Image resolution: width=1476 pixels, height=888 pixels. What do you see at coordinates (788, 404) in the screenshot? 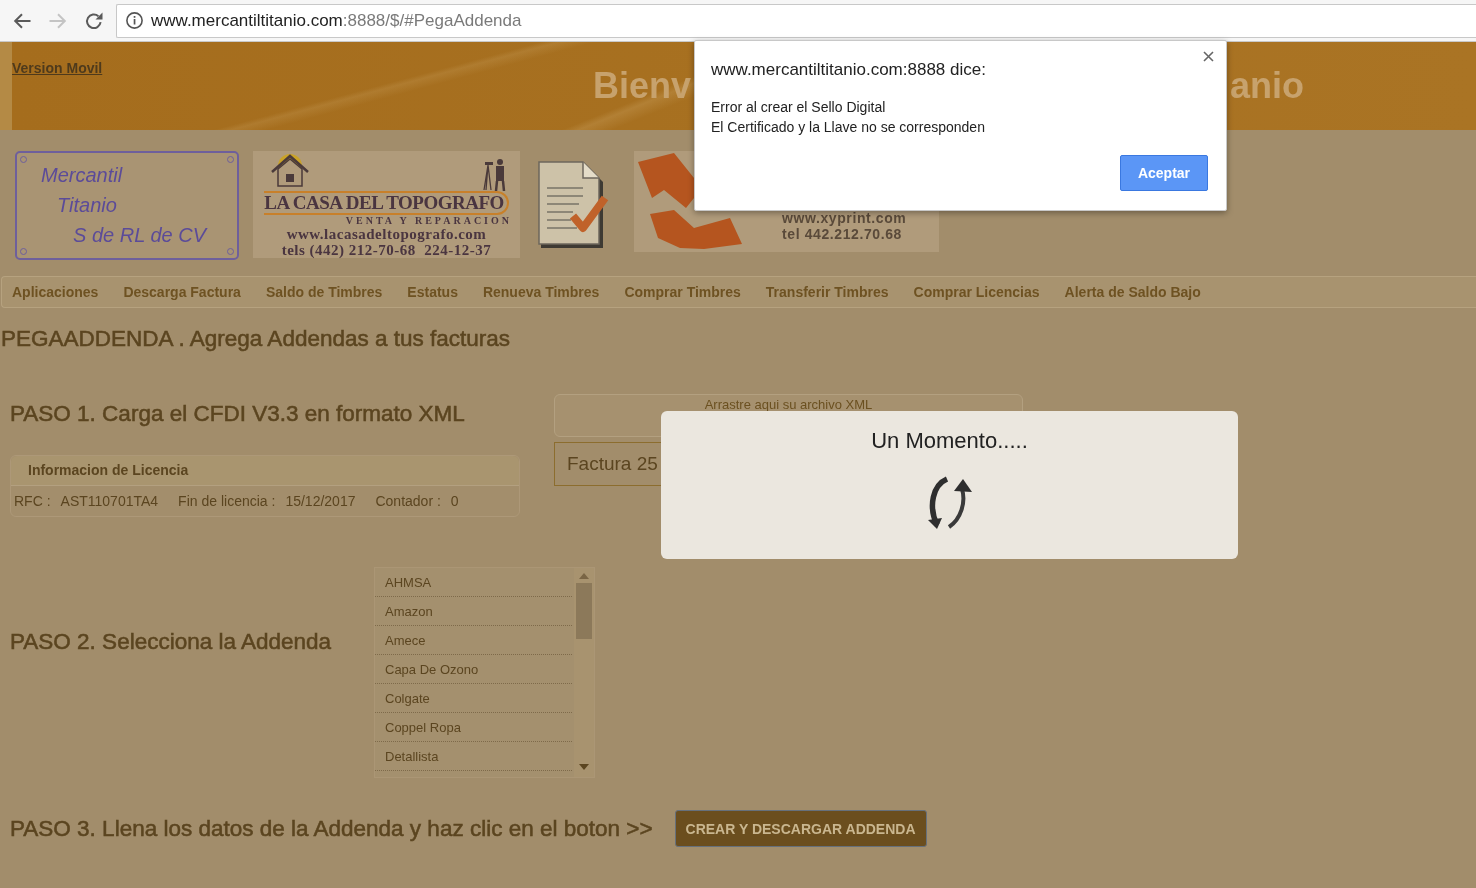
I see `drop-zone-label: Arrastre aqui su archivo XML` at bounding box center [788, 404].